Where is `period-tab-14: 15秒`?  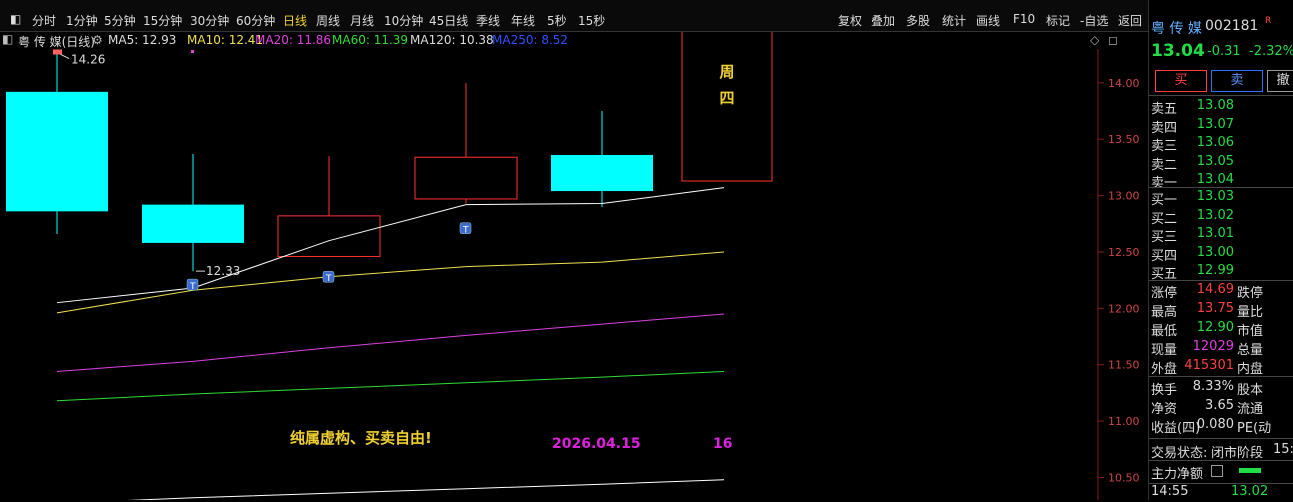
period-tab-14: 15秒 is located at coordinates (591, 20).